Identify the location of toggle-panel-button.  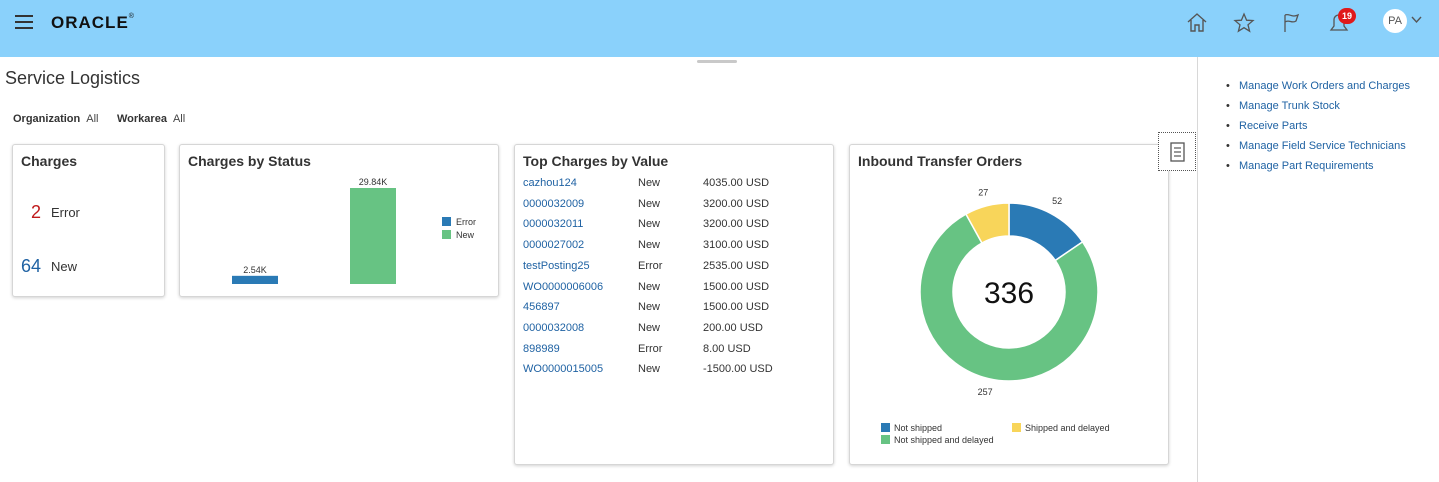
(1177, 151).